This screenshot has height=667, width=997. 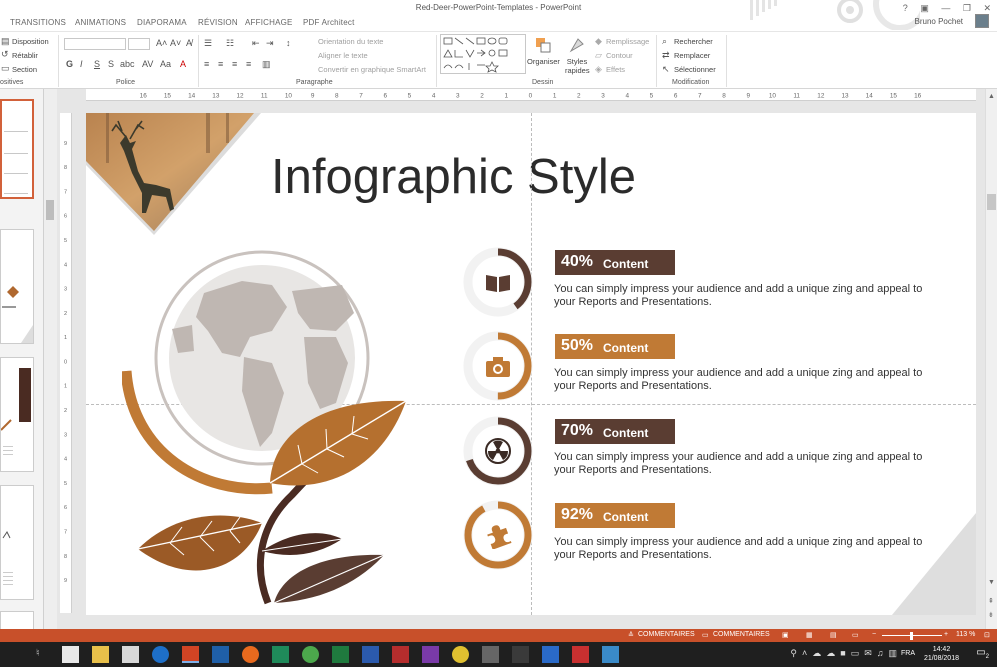 What do you see at coordinates (991, 96) in the screenshot?
I see `scroll-up-icon: ▲` at bounding box center [991, 96].